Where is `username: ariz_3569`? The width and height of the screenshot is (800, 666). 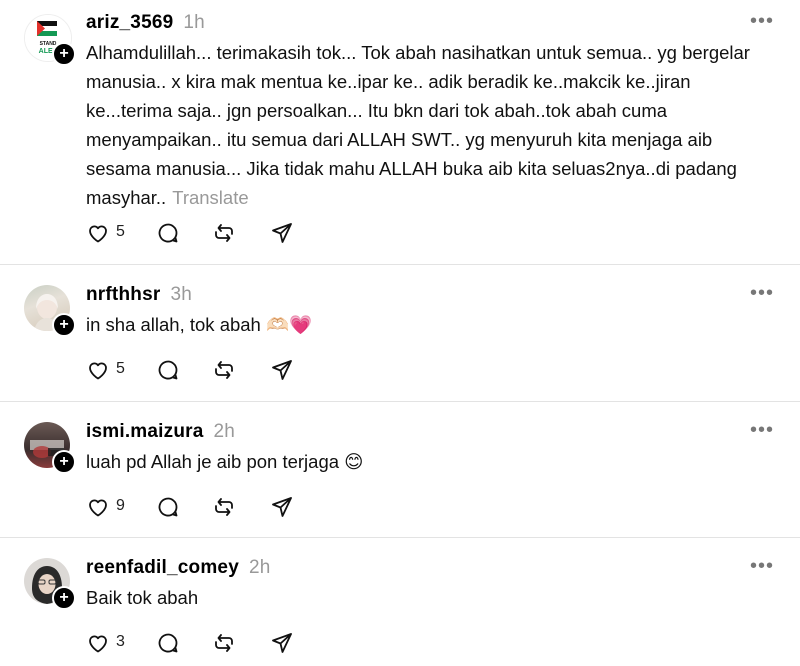
username: ariz_3569 is located at coordinates (129, 22).